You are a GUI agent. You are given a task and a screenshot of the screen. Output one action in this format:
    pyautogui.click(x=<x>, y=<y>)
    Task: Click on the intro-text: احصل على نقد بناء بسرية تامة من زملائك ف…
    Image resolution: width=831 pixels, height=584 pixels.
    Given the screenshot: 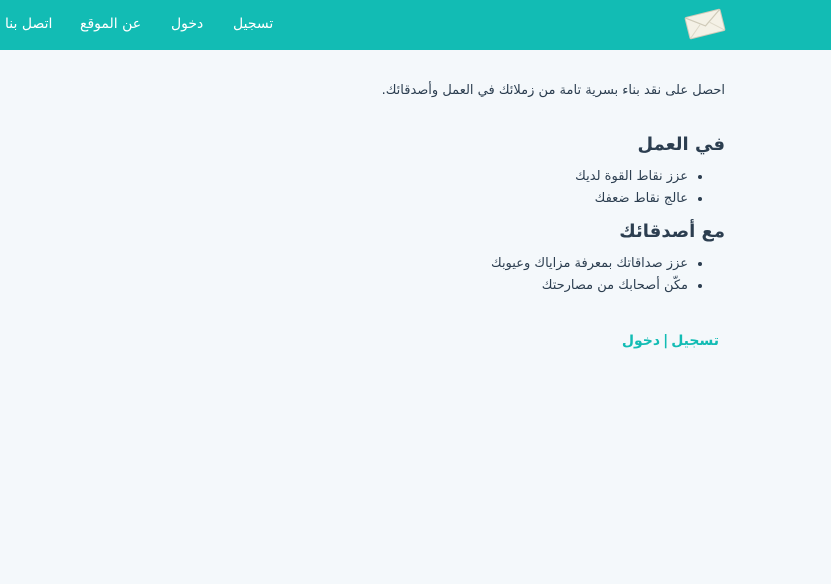 What is the action you would take?
    pyautogui.click(x=553, y=90)
    